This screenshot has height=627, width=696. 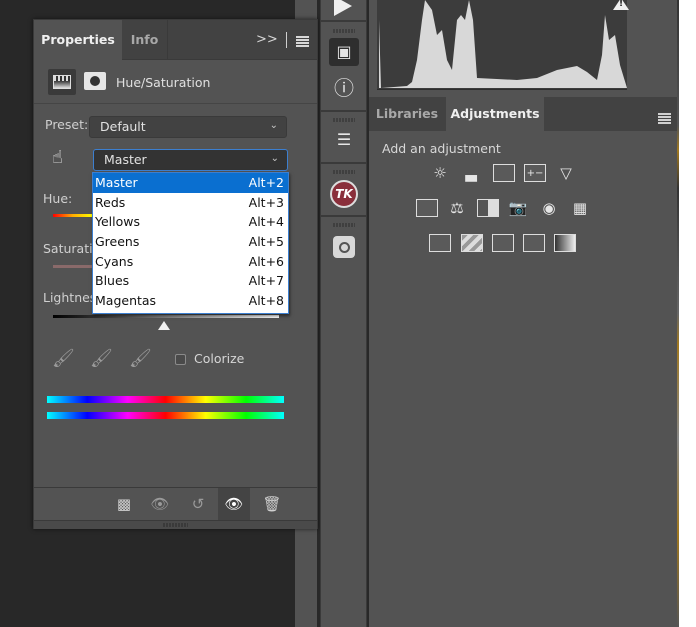 I want to click on dropdown-option-yellows: Yellows Alt+4, so click(x=190, y=222).